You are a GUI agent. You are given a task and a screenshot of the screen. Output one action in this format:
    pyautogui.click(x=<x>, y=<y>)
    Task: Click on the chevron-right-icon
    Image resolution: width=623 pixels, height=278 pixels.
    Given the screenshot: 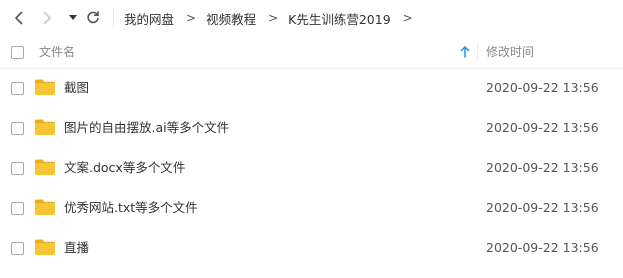 What is the action you would take?
    pyautogui.click(x=47, y=18)
    